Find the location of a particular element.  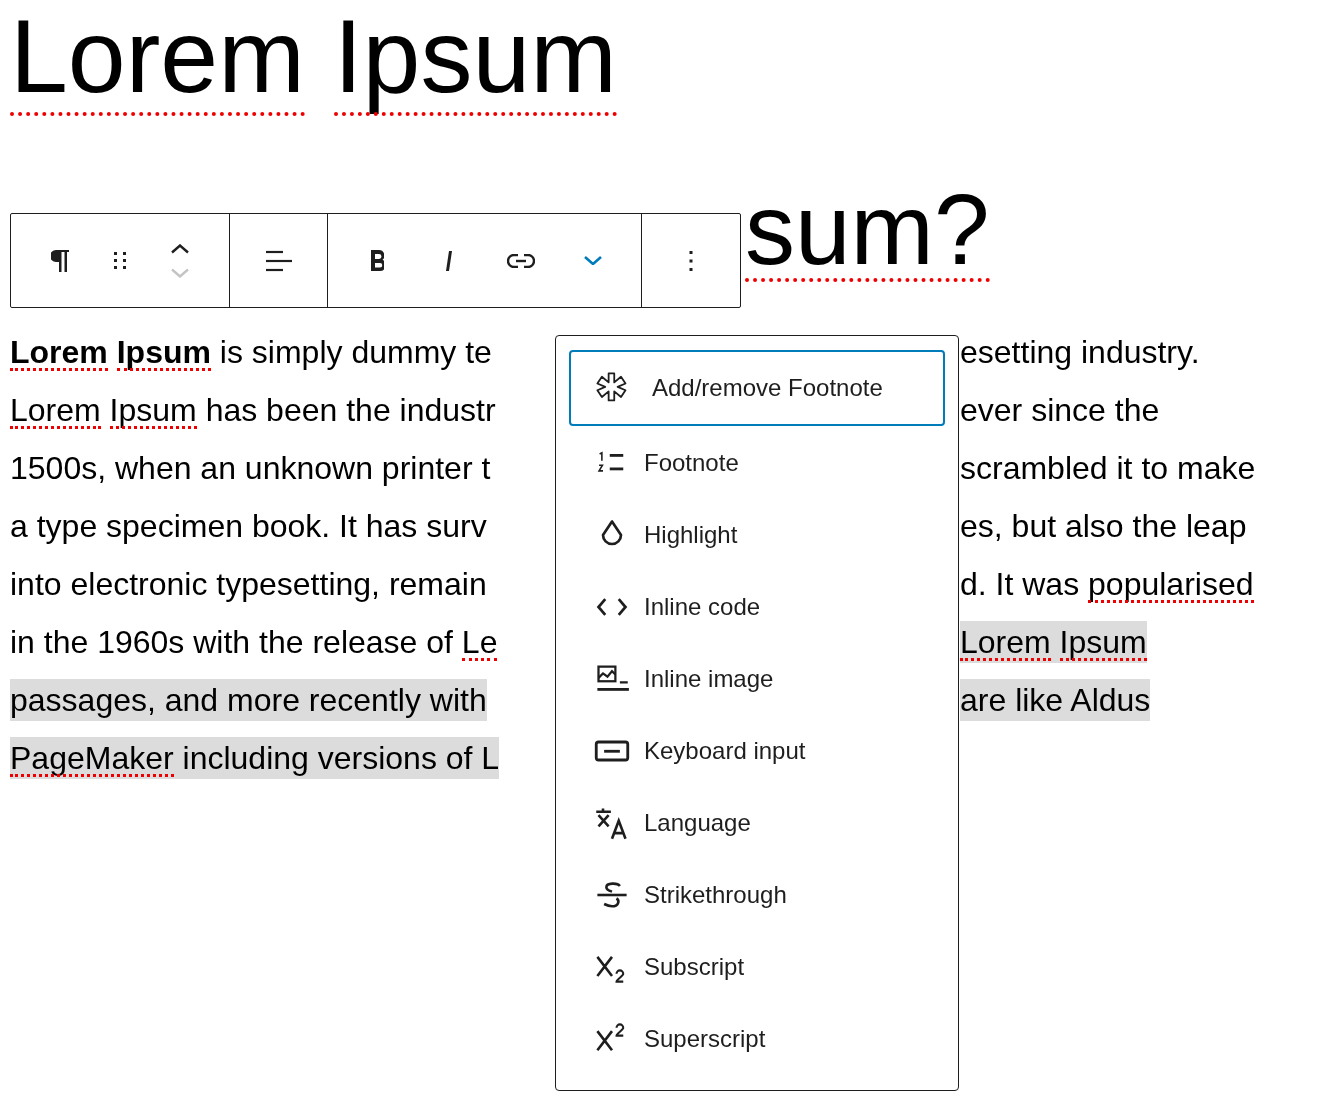

menu-item: Footnote is located at coordinates (757, 463).